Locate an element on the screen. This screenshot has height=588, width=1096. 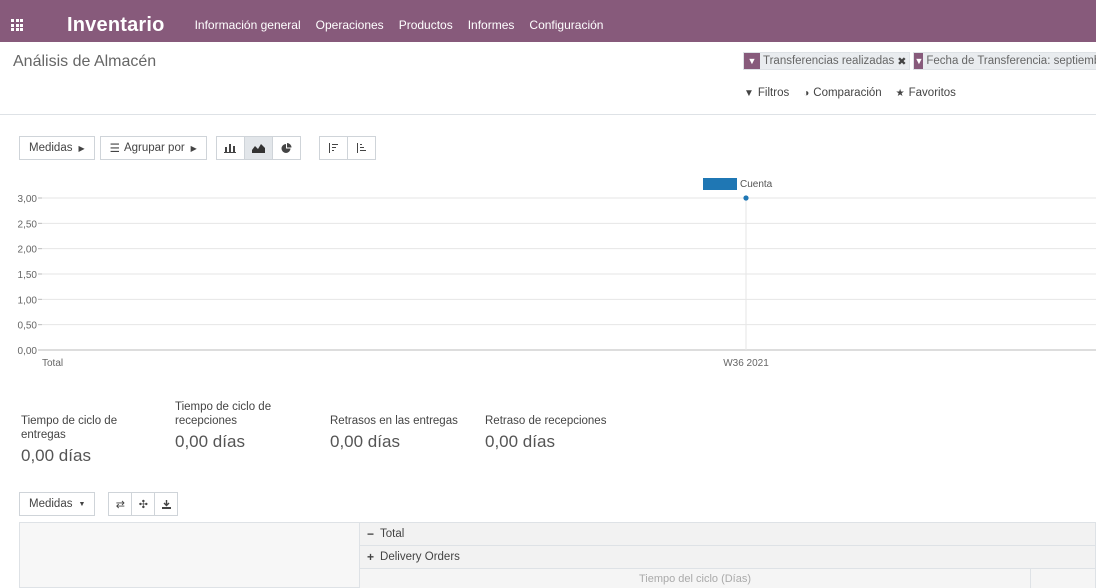
expand-all-icon: ✣ is located at coordinates (143, 504).